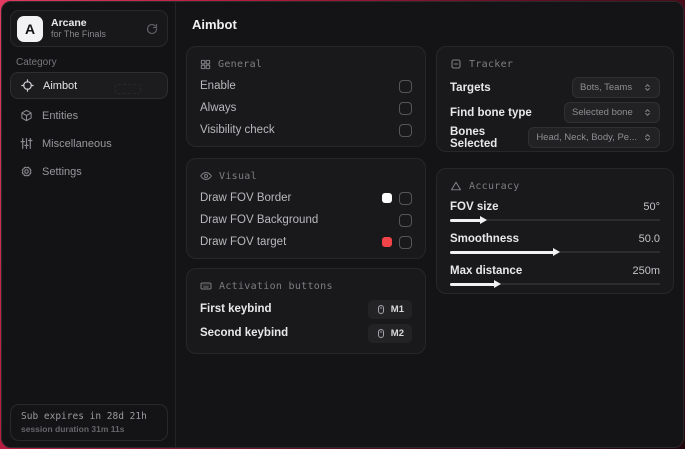  What do you see at coordinates (36, 62) in the screenshot?
I see `category-label: Category` at bounding box center [36, 62].